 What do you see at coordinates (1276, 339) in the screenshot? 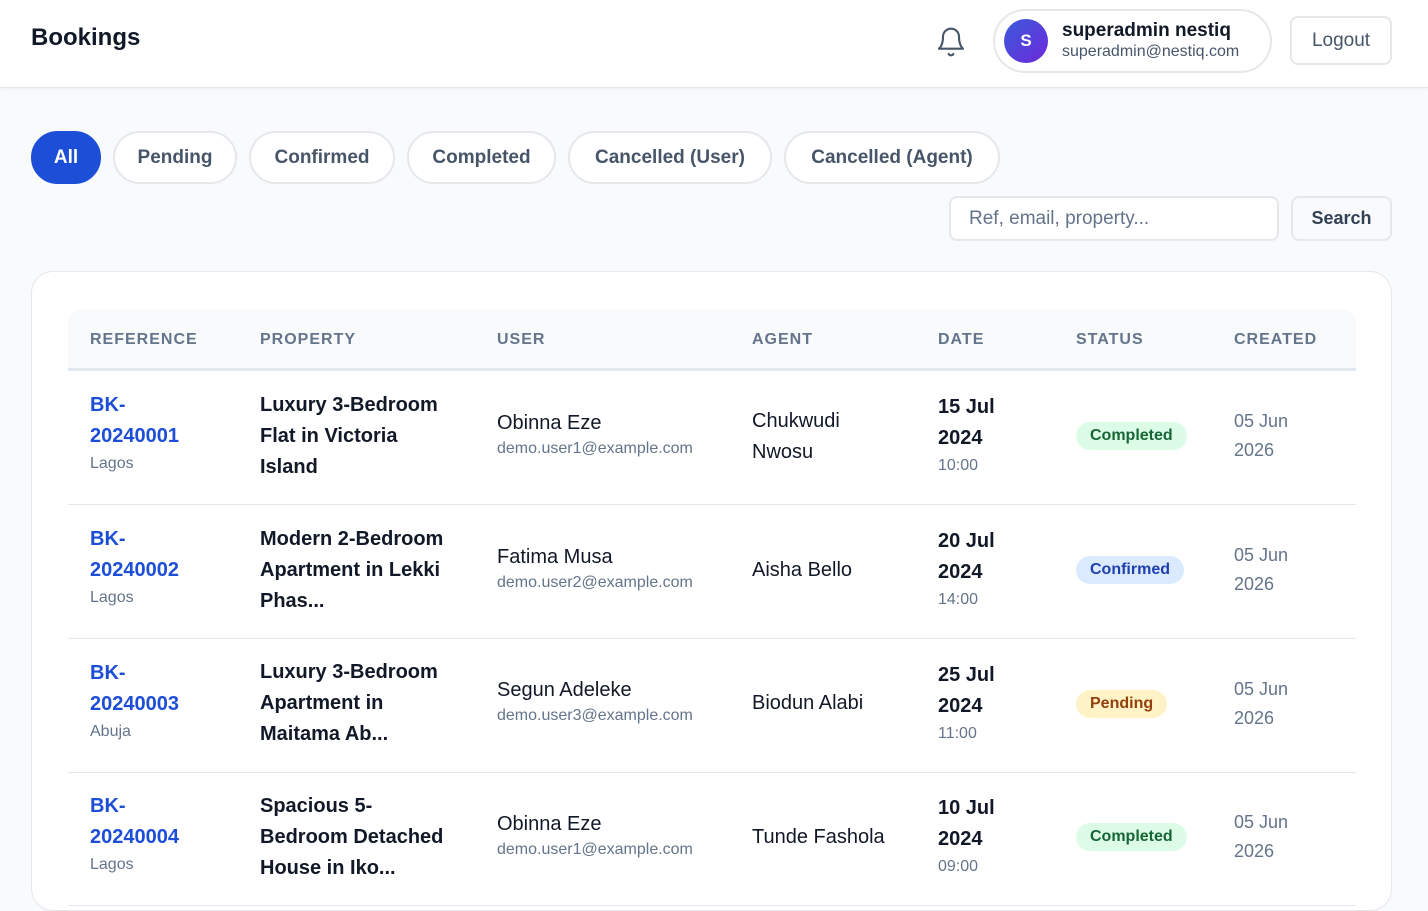
I see `column-header-created: CREATED` at bounding box center [1276, 339].